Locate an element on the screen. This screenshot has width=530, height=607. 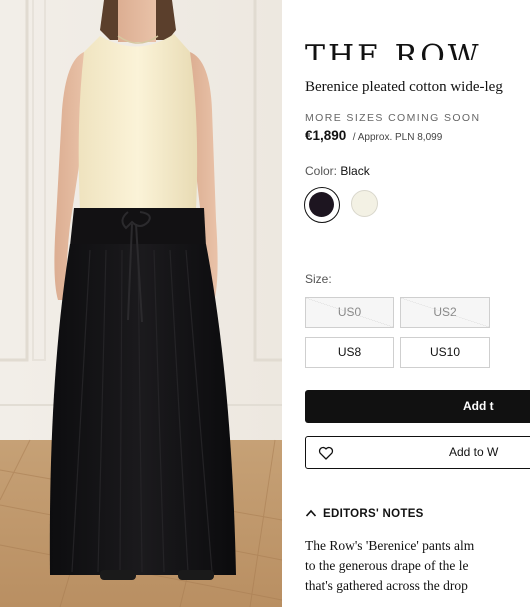
editors-notes-line: that's gathered across the drop is located at coordinates (386, 585).